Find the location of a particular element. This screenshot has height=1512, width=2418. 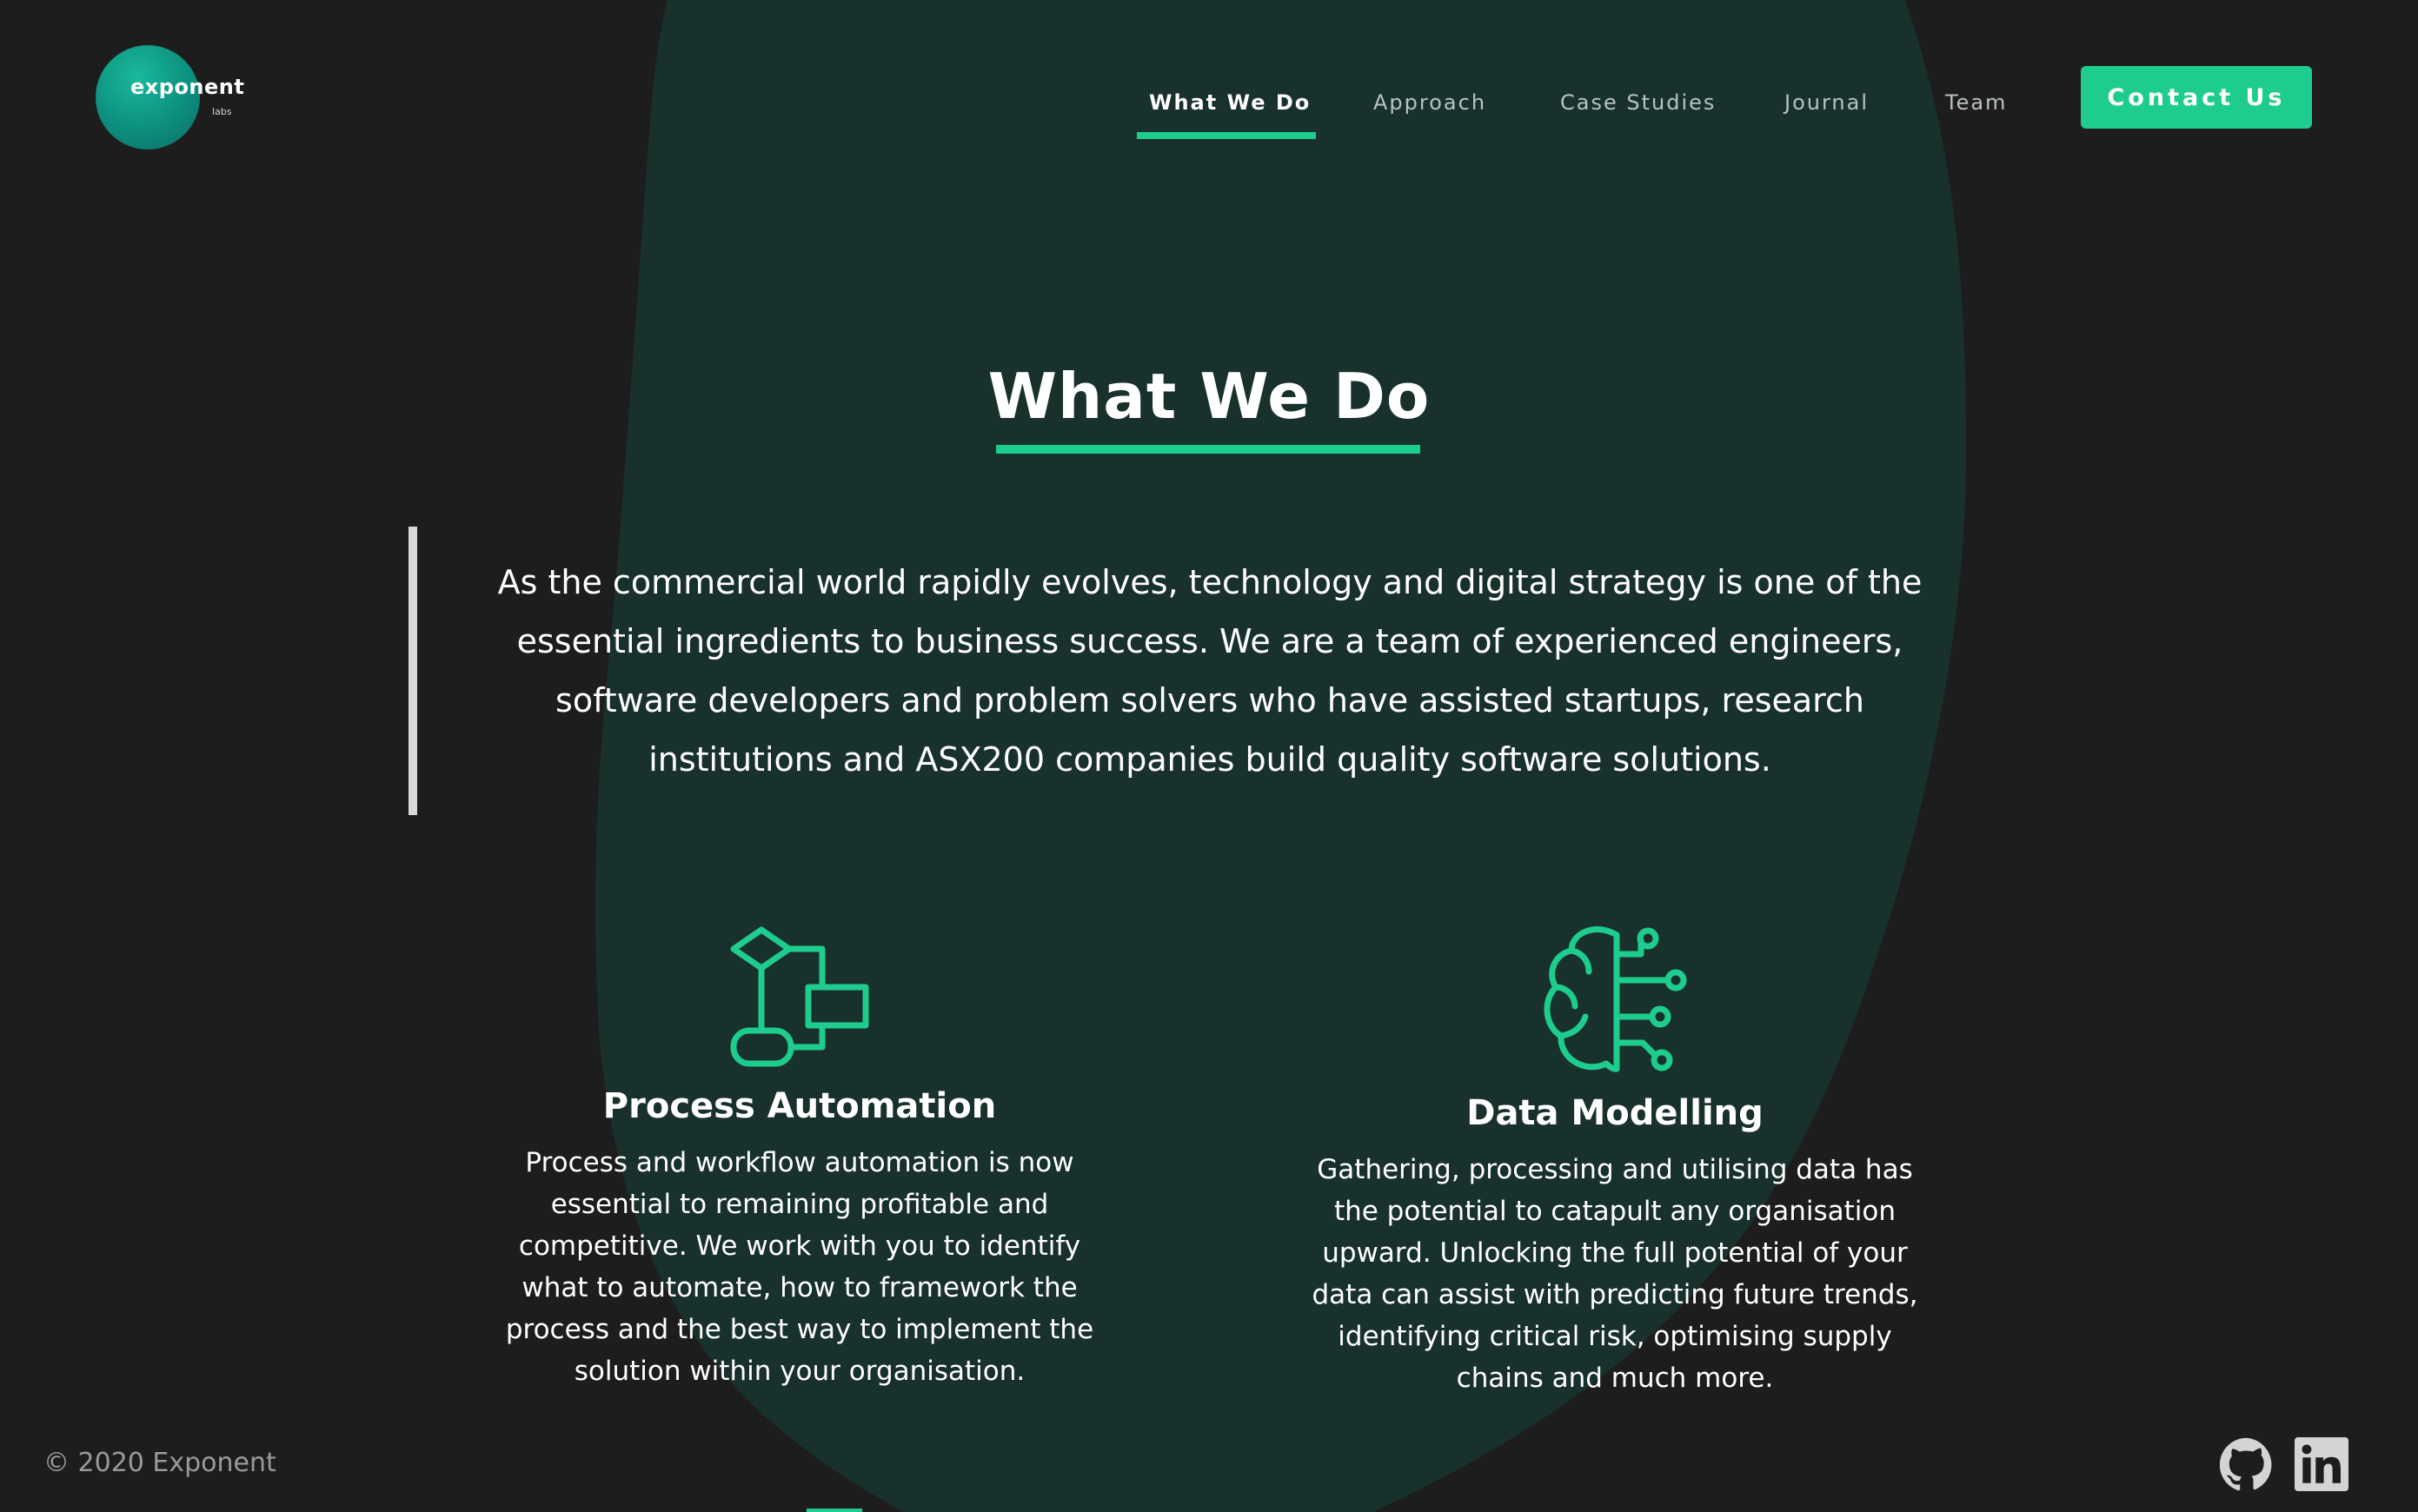

contact-us-button: Contact Us is located at coordinates (2197, 97).